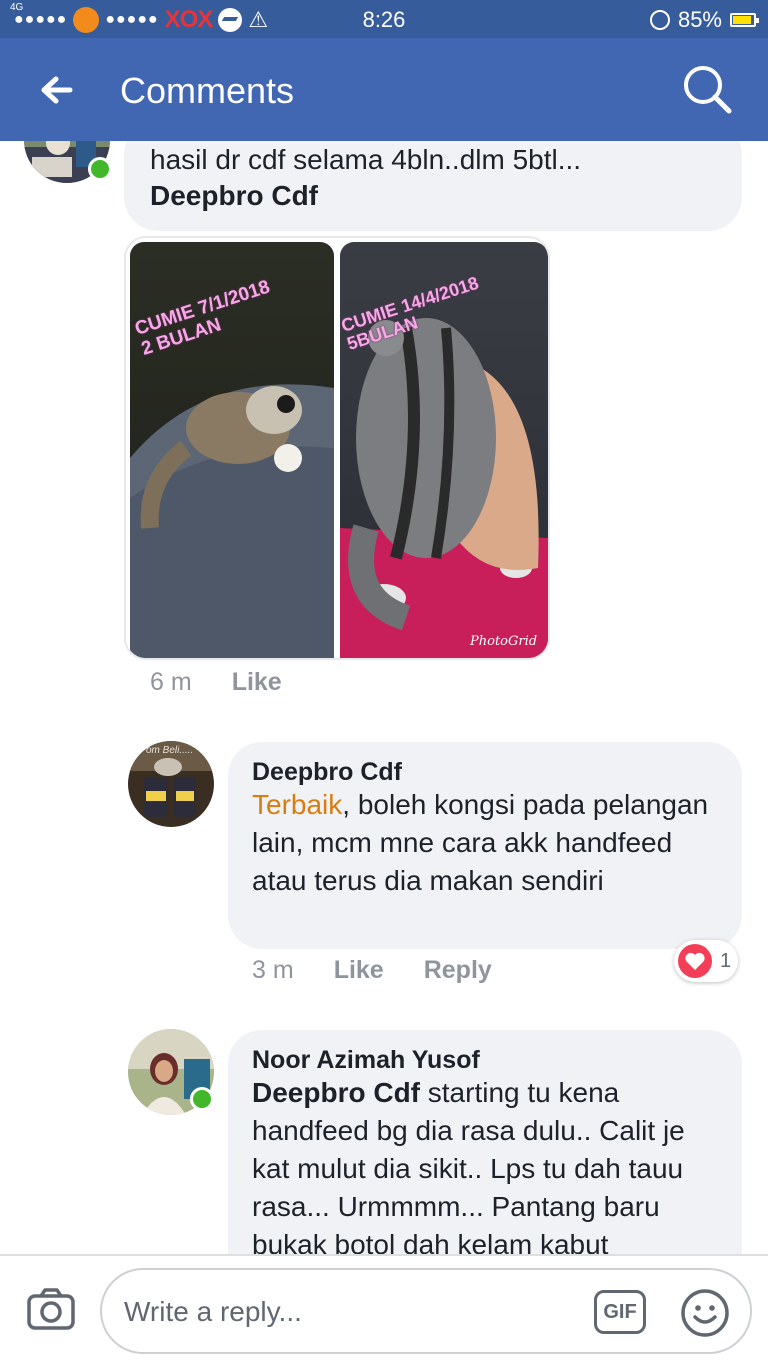 This screenshot has width=768, height=1365. I want to click on reaction-count: 1, so click(726, 960).